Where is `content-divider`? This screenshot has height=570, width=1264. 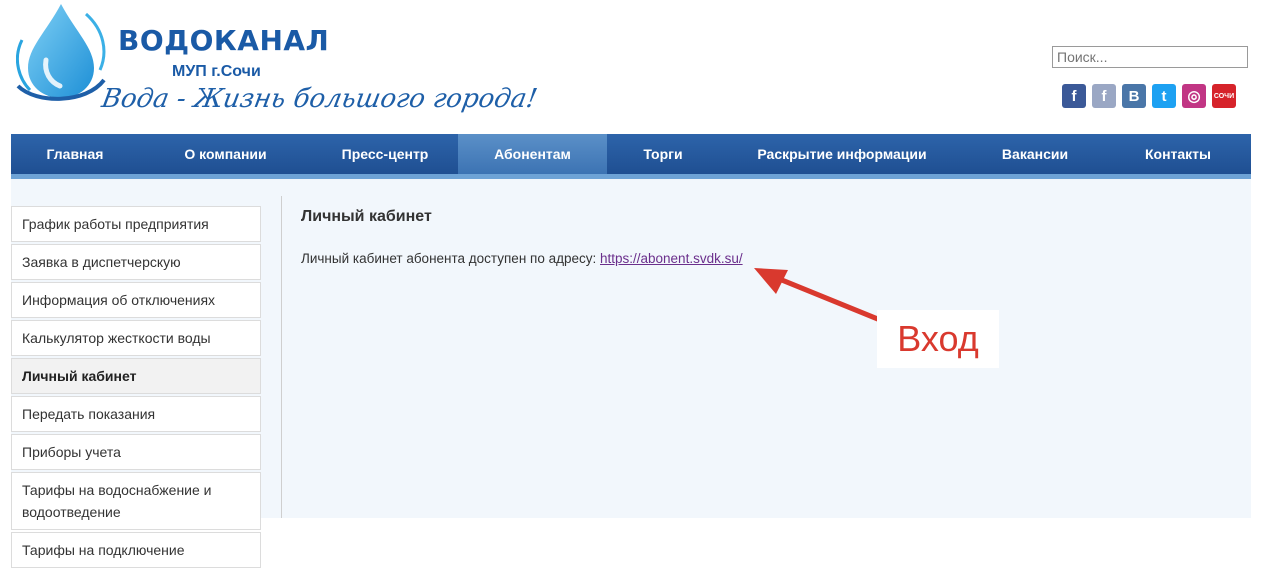 content-divider is located at coordinates (281, 357).